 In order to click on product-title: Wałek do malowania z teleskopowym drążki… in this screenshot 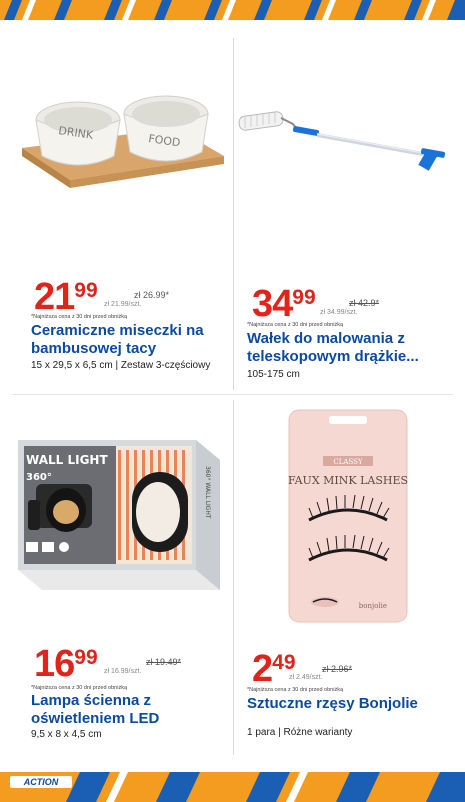, I will do `click(353, 348)`.